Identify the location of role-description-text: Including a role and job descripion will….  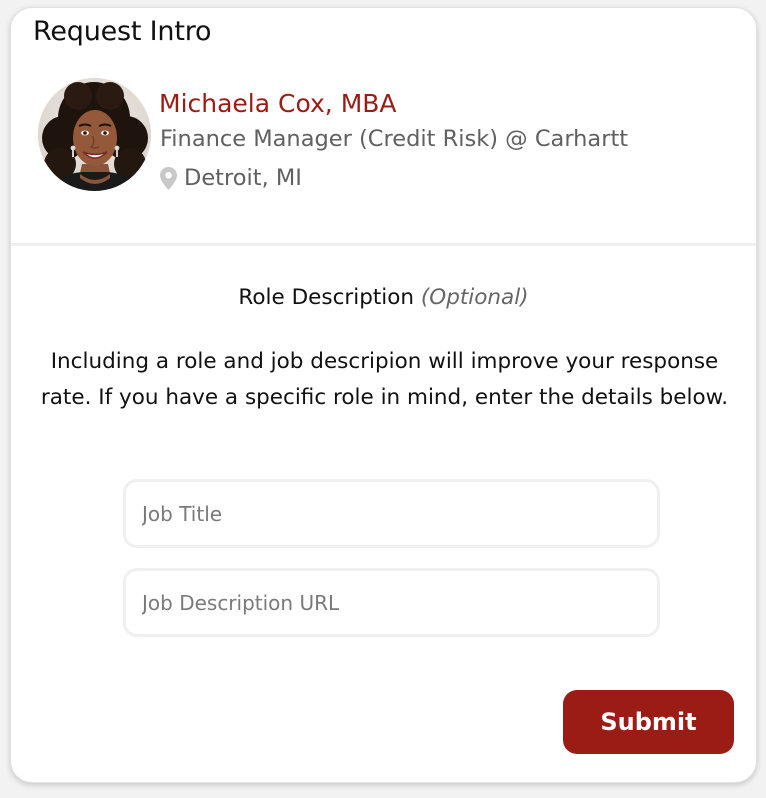
(384, 379).